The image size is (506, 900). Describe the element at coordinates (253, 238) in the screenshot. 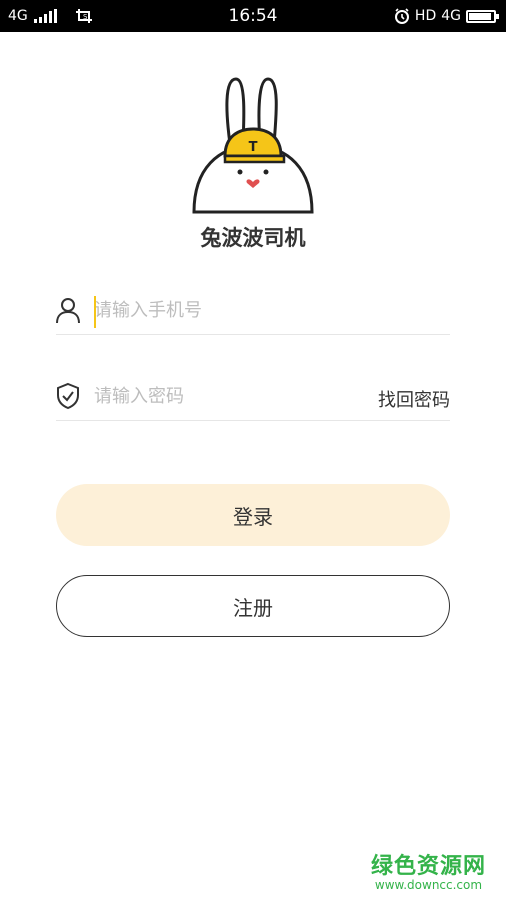

I see `app-name: 兔波波司机` at that location.